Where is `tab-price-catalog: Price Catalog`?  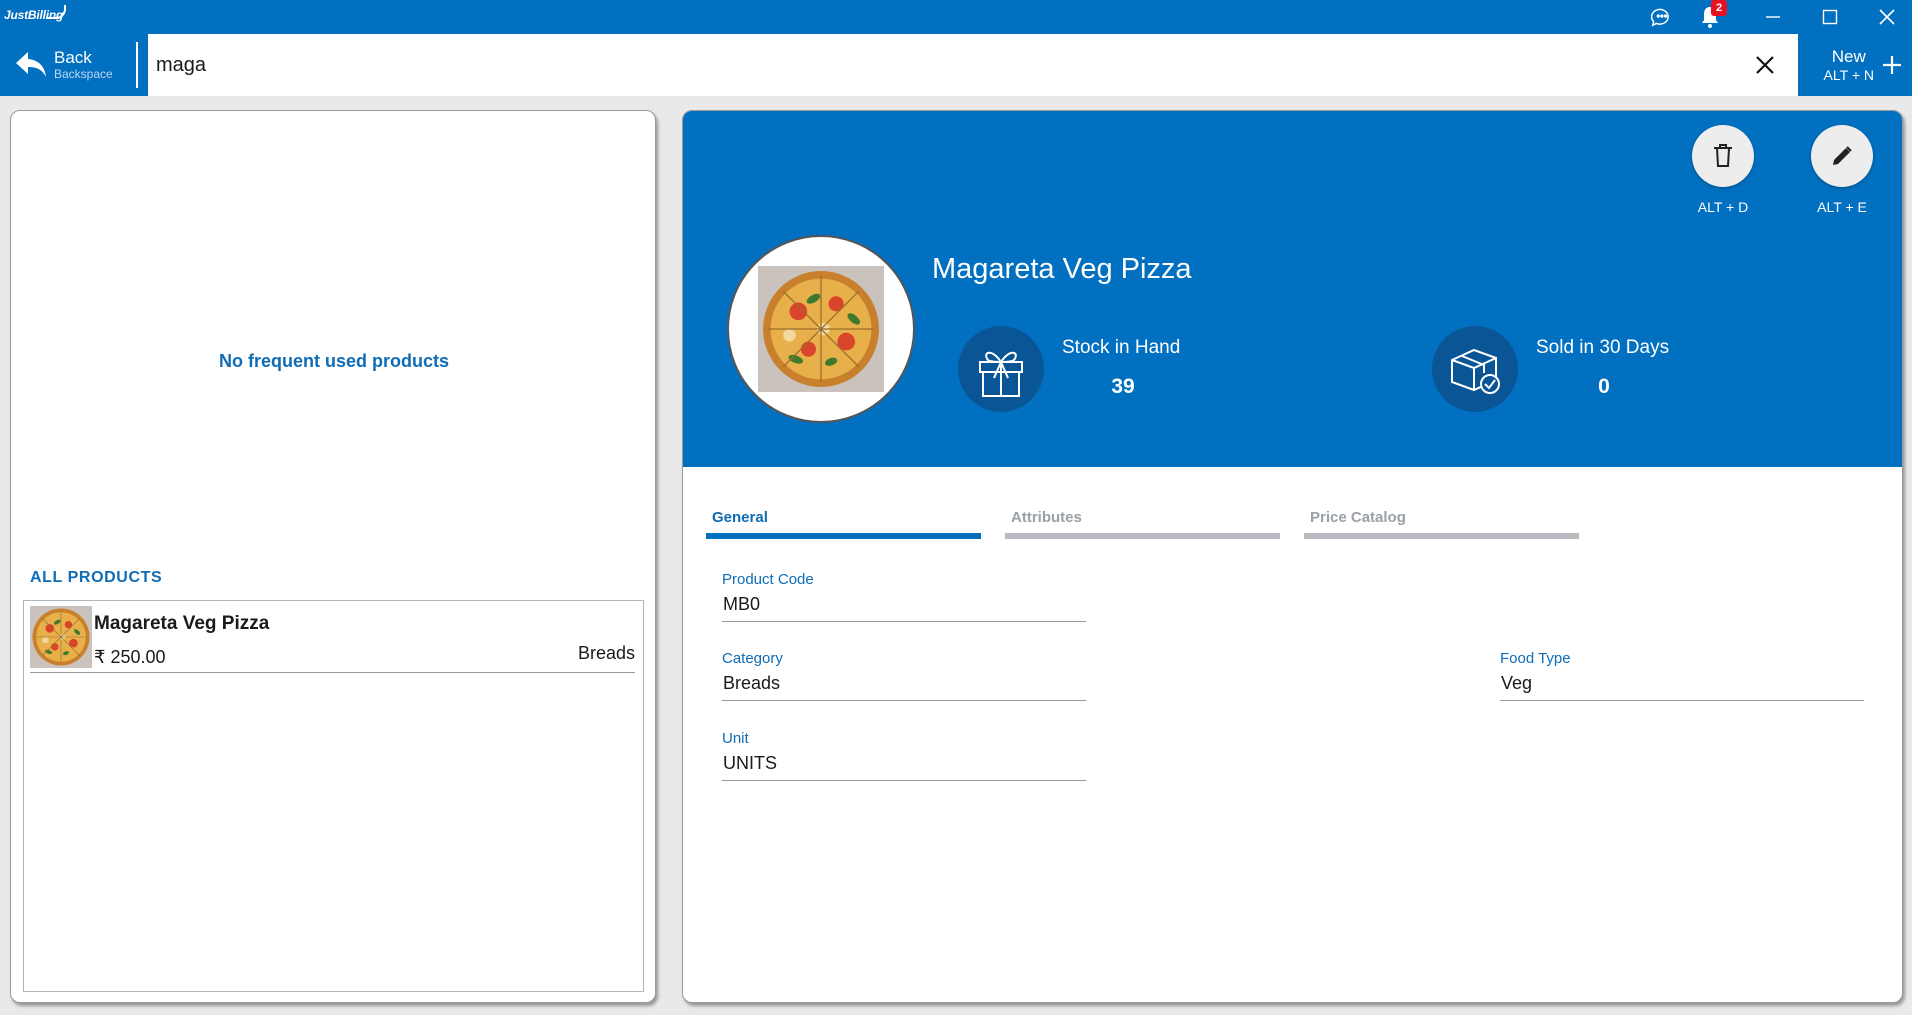
tab-price-catalog: Price Catalog is located at coordinates (1441, 518).